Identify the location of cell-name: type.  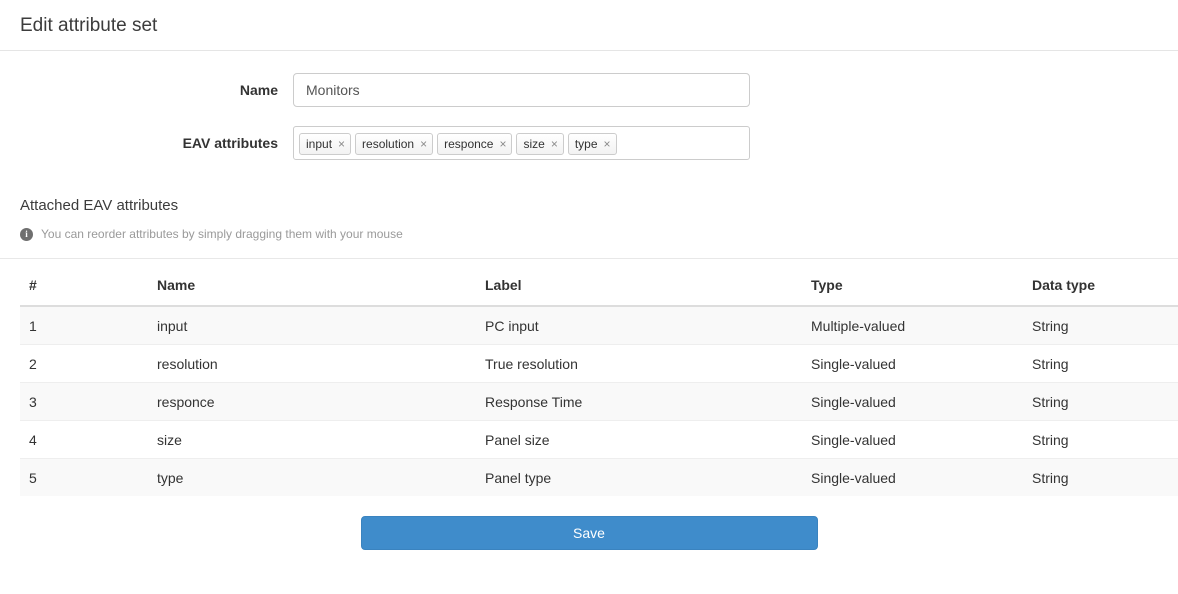
(313, 477).